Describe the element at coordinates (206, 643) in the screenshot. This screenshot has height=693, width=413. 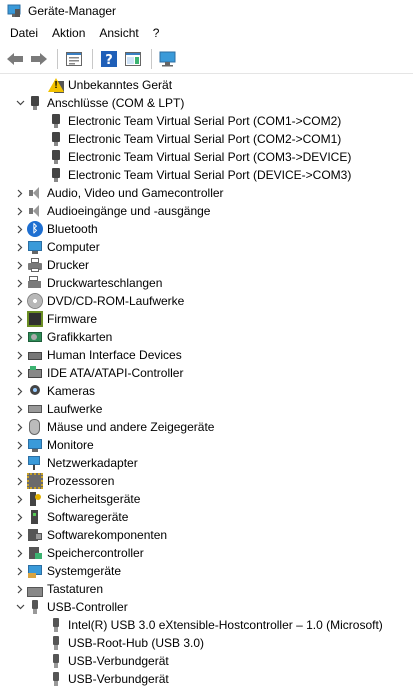
I see `tree-device: USB-Root-Hub (USB 3.0)` at that location.